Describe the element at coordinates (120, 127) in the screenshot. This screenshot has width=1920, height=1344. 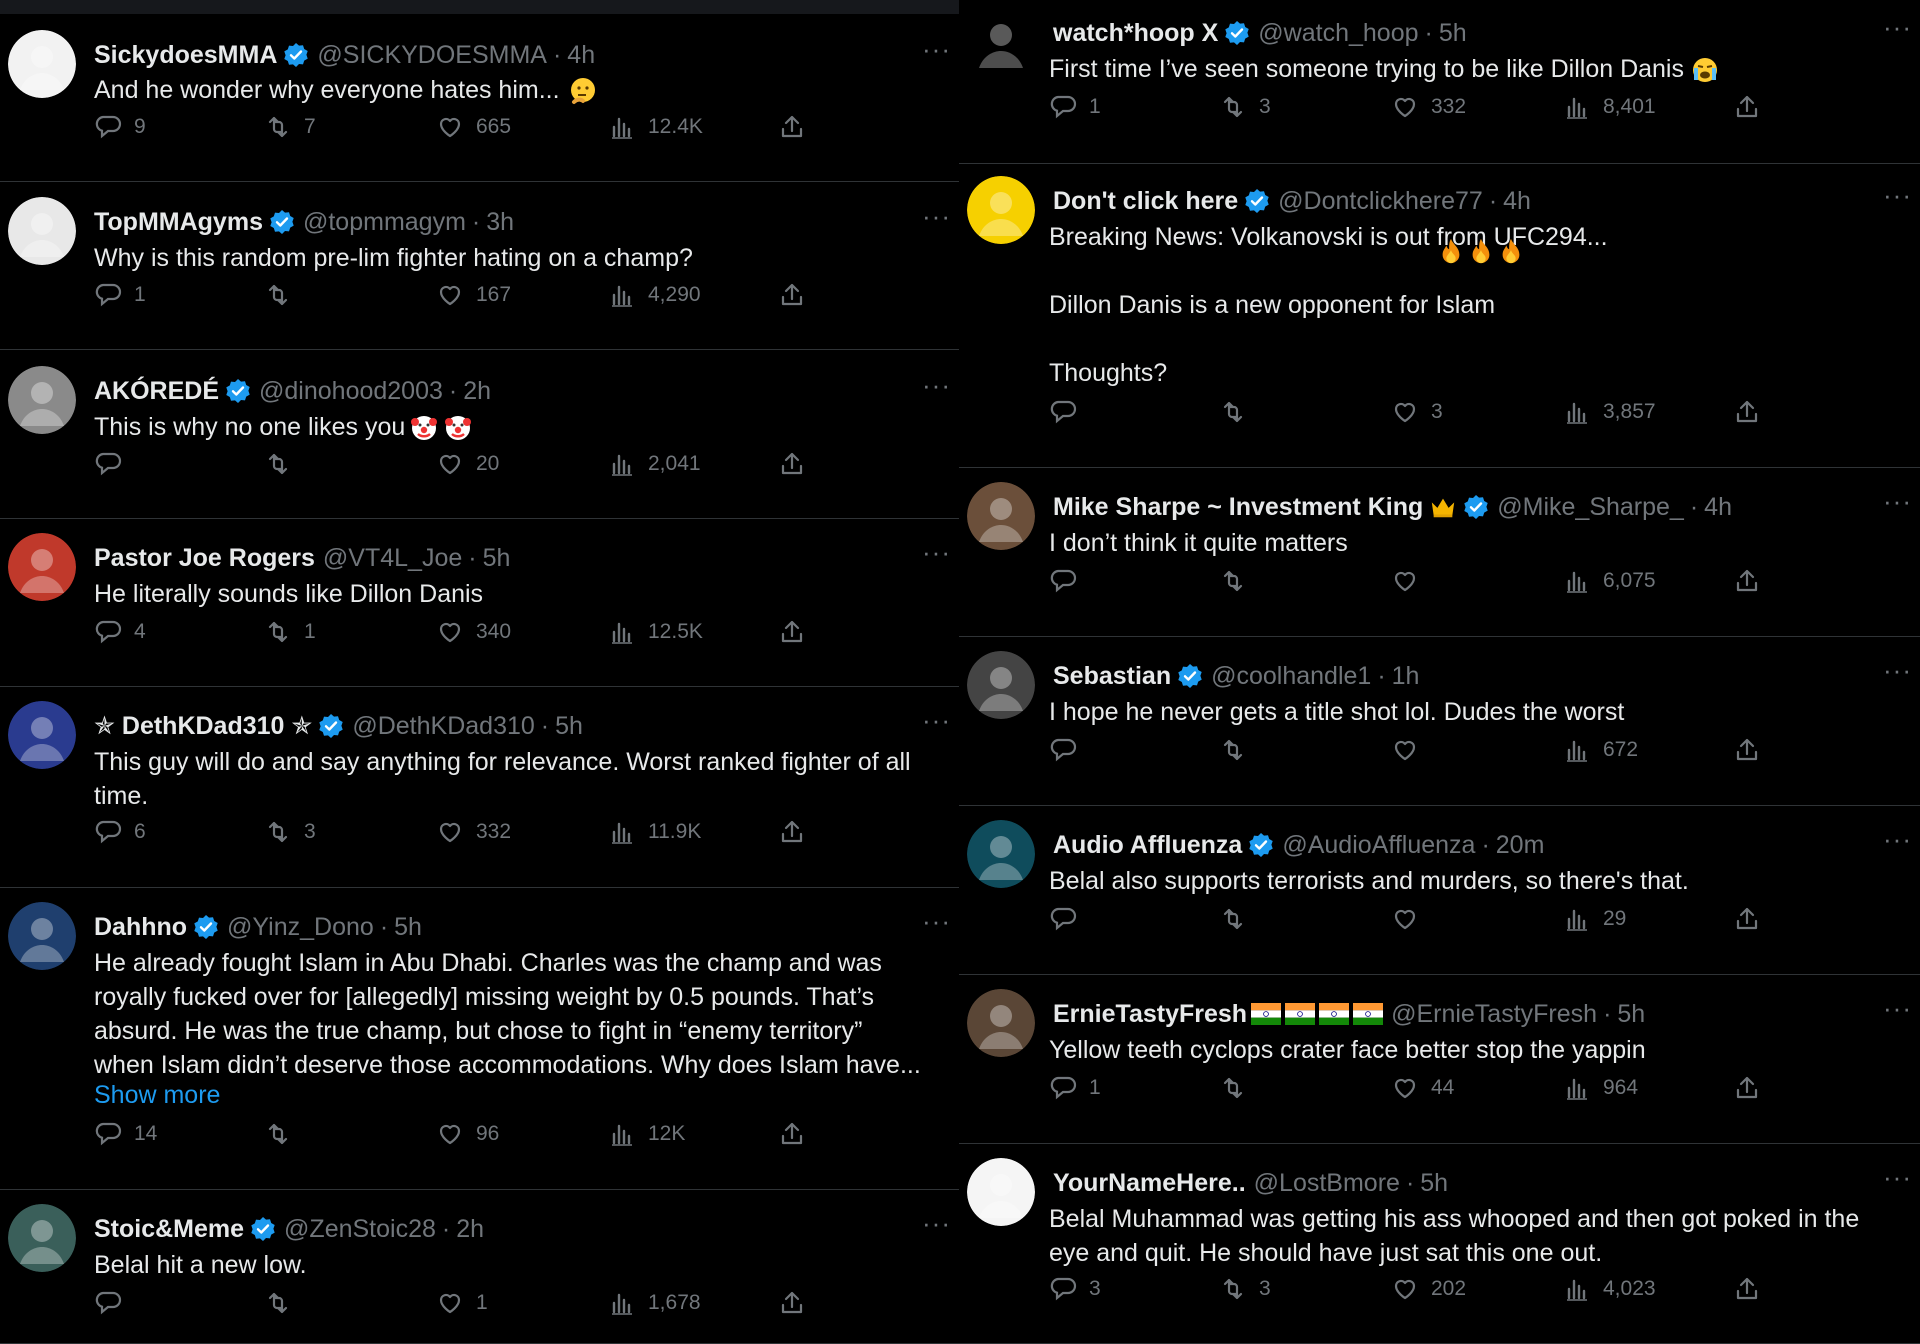
I see `reply-button: 9` at that location.